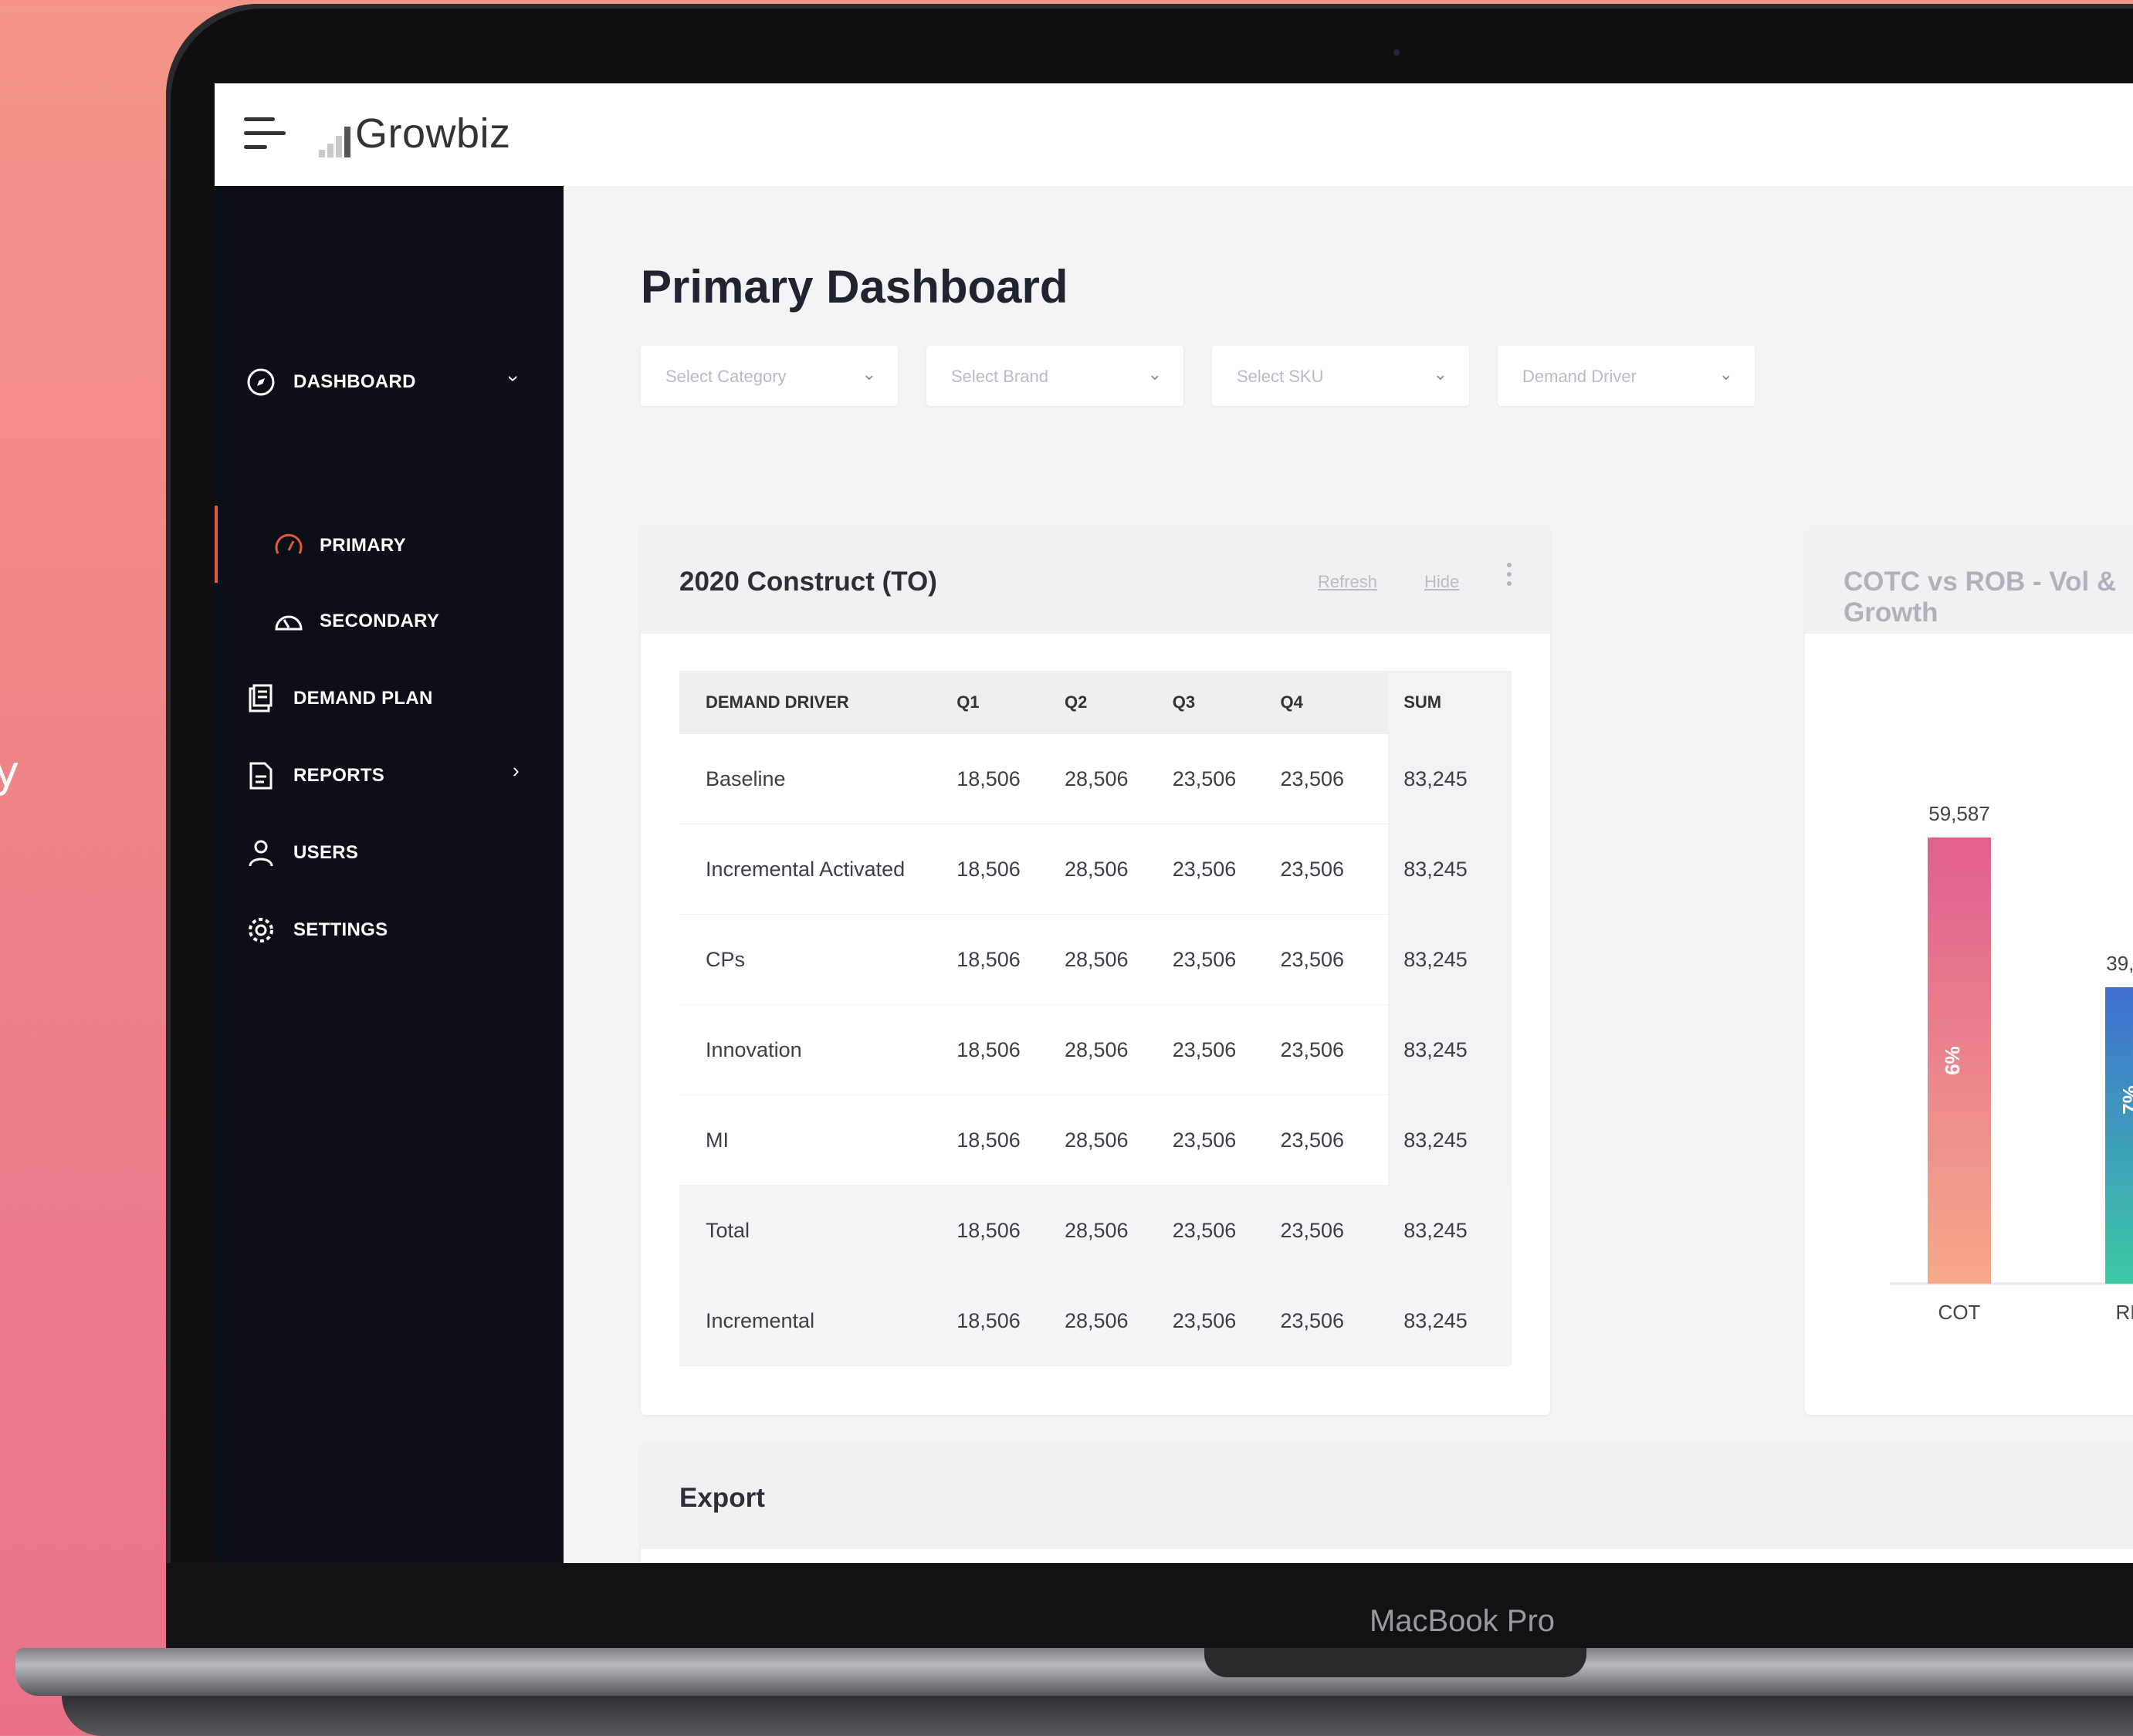  I want to click on speedometer-icon, so click(288, 546).